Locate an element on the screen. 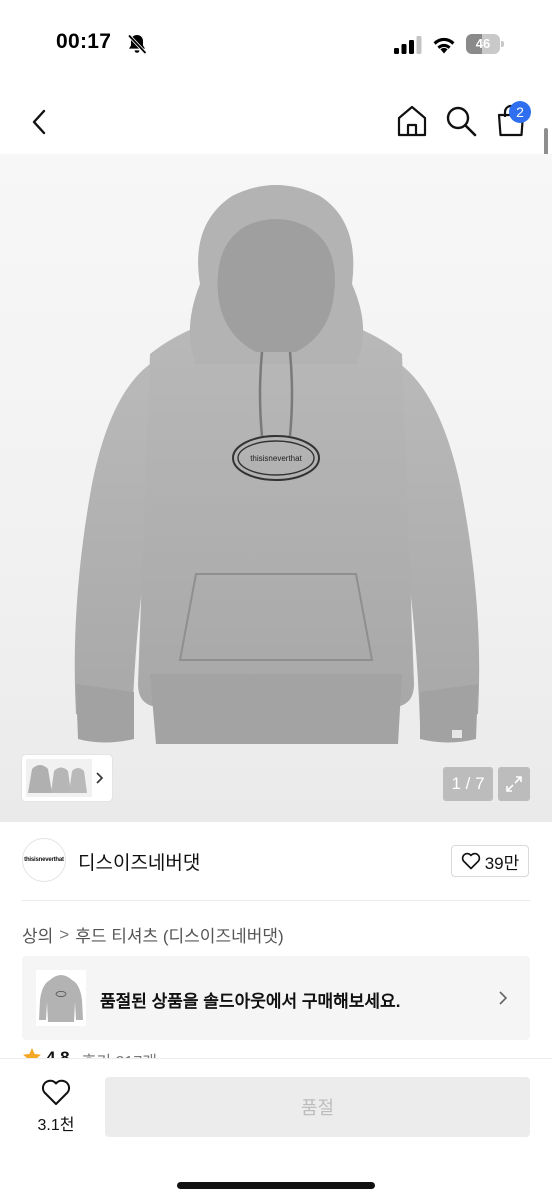 The image size is (552, 1200). signal-icon is located at coordinates (408, 45).